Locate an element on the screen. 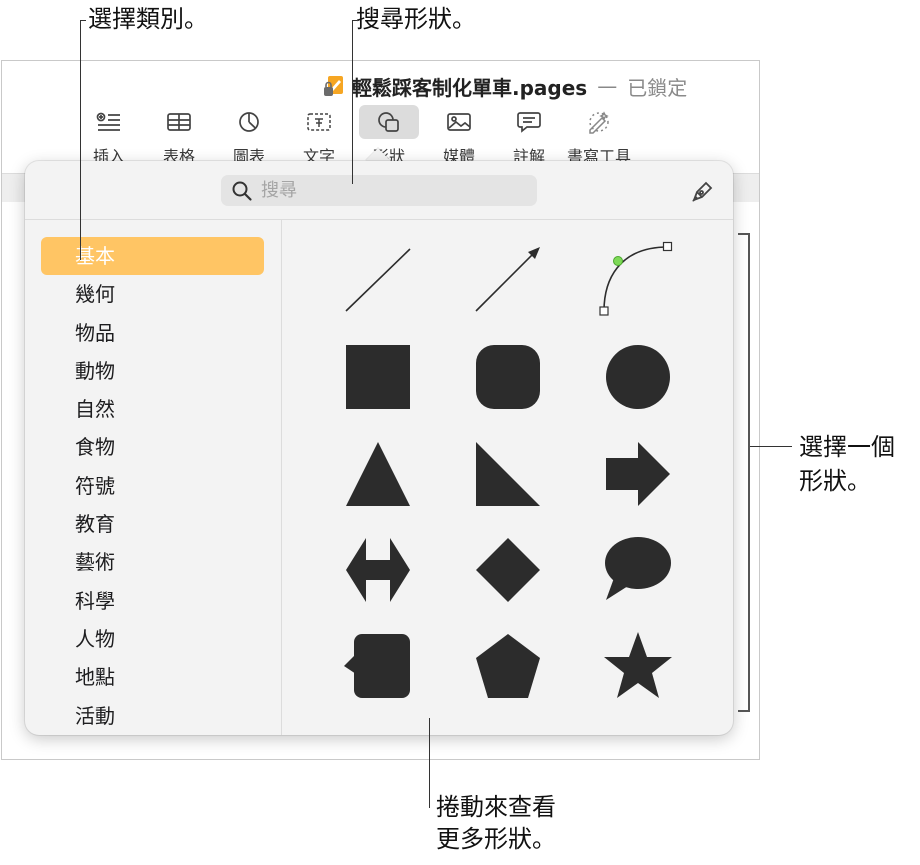 The height and width of the screenshot is (865, 920). annotation-choose-category: 選擇類別。 is located at coordinates (148, 19).